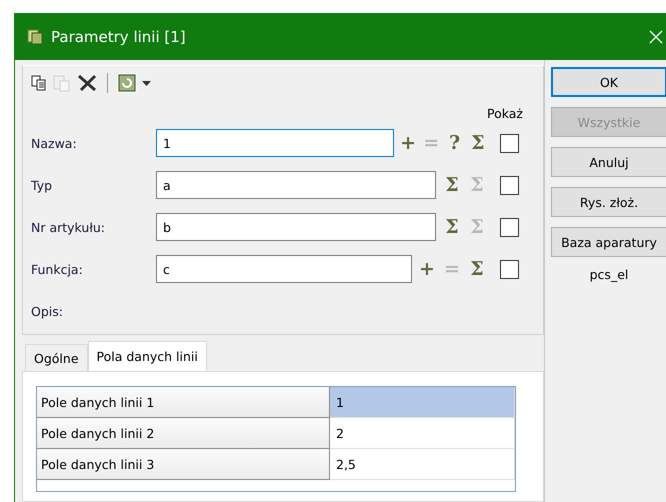 The width and height of the screenshot is (666, 502). Describe the element at coordinates (57, 269) in the screenshot. I see `field-label: Funkcja:` at that location.